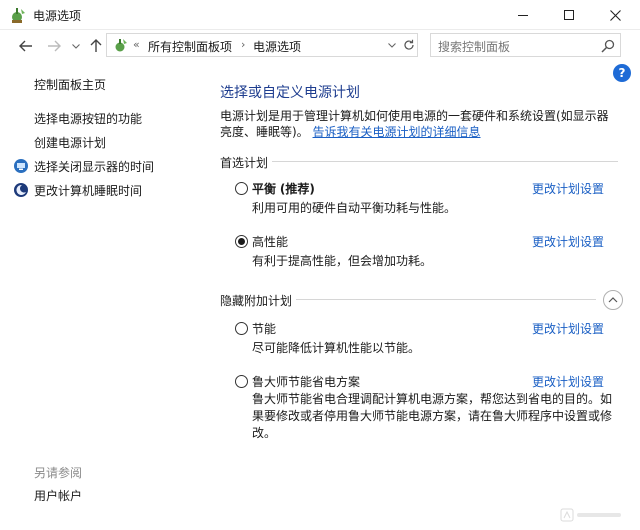 The image size is (640, 530). Describe the element at coordinates (264, 328) in the screenshot. I see `plan-name-power-saver: 节能` at that location.